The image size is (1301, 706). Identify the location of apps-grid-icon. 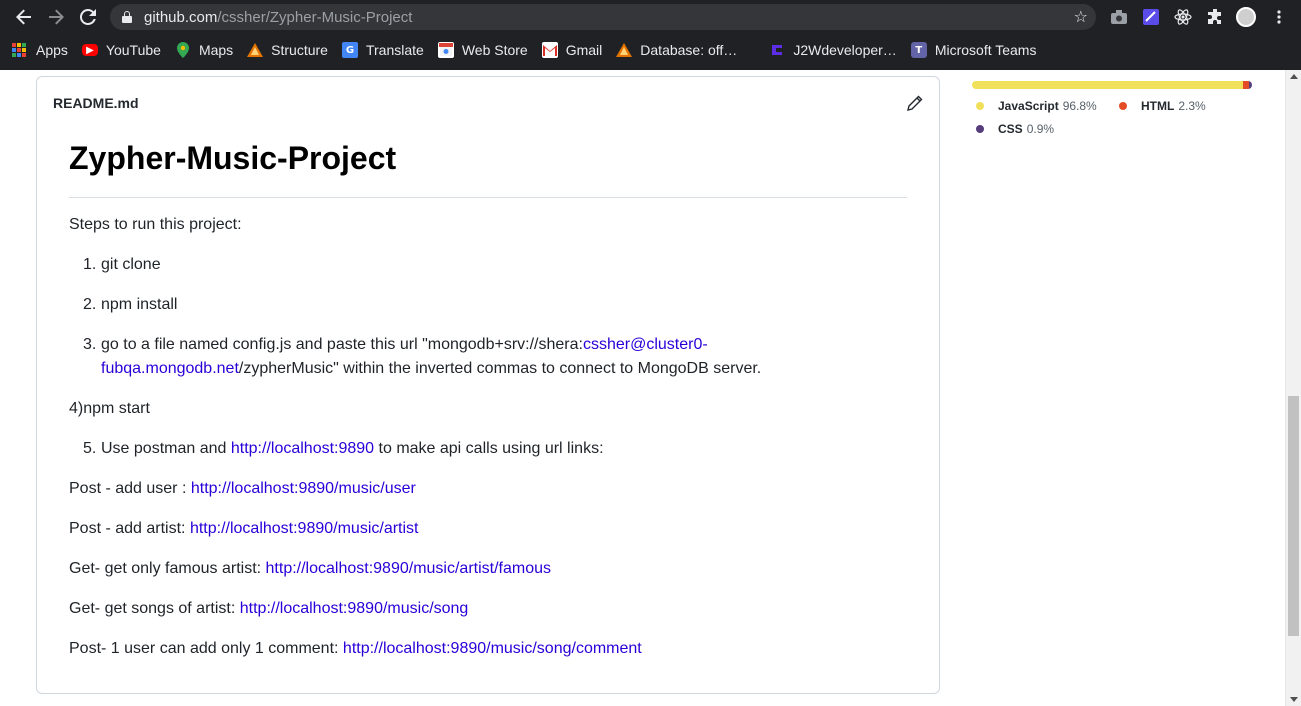
(19, 50).